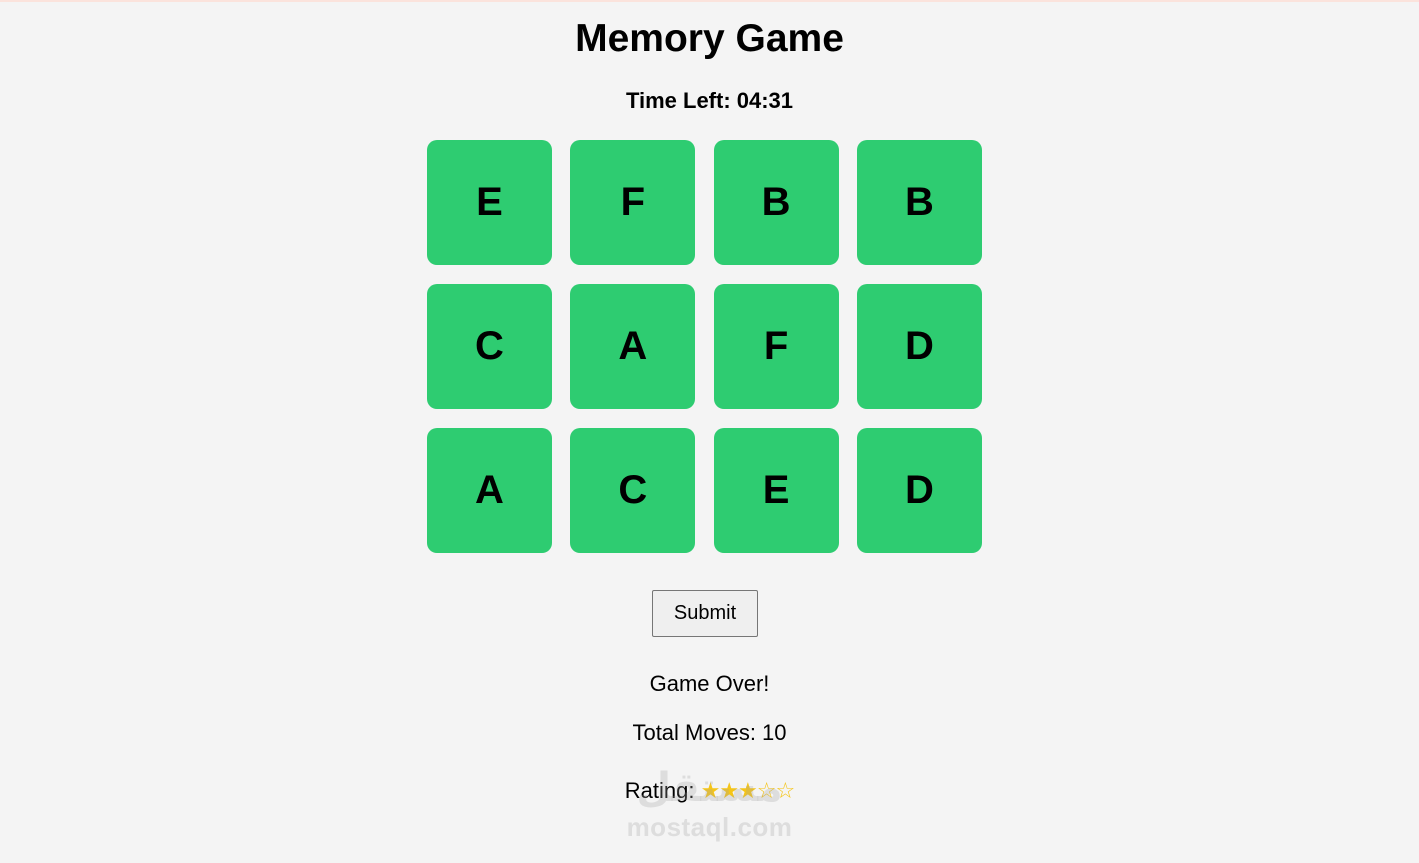 This screenshot has width=1419, height=863. What do you see at coordinates (709, 38) in the screenshot?
I see `page-title: Memory Game` at bounding box center [709, 38].